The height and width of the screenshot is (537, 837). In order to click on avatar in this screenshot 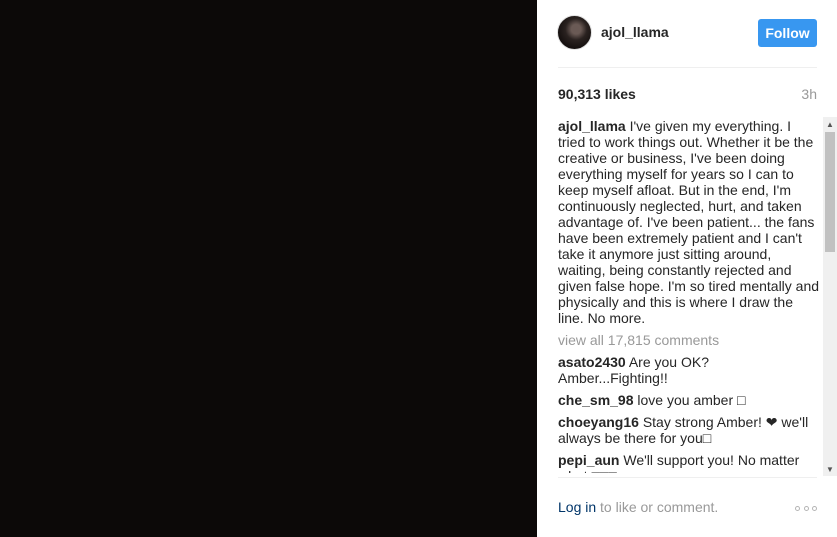, I will do `click(574, 32)`.